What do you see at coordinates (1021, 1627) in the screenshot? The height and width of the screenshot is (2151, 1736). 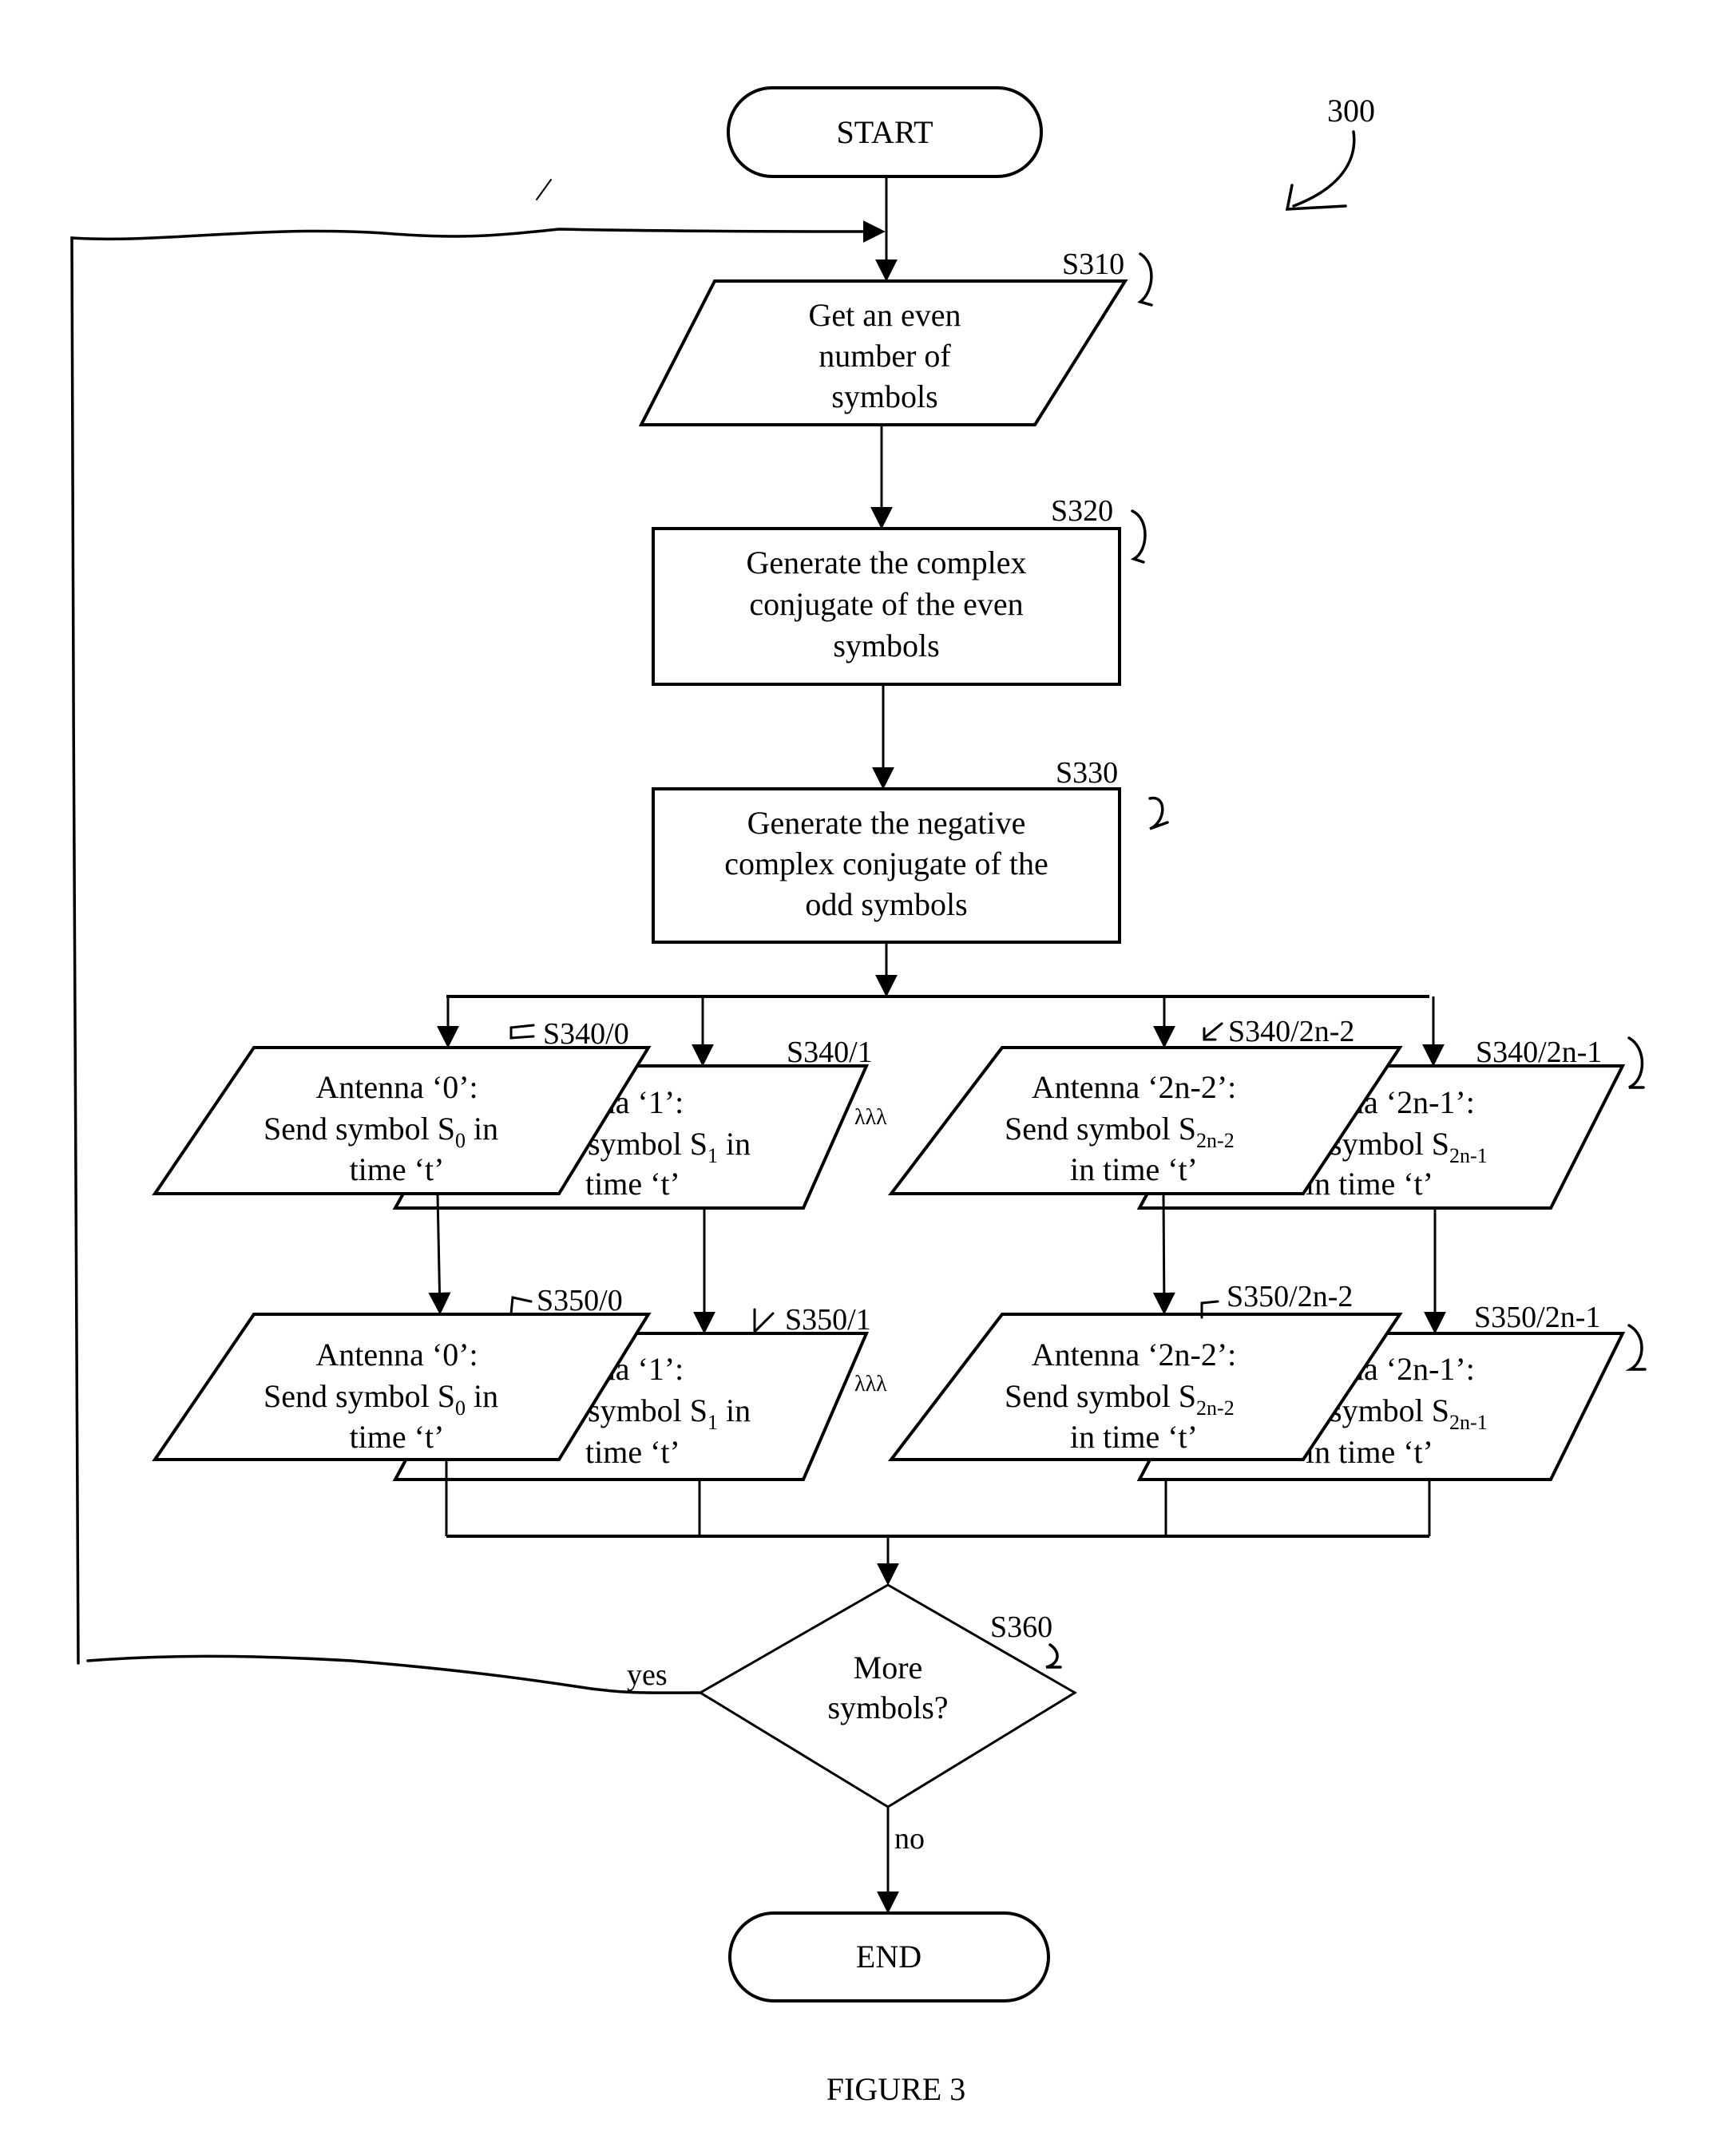 I see `step-s360-ref: S360` at bounding box center [1021, 1627].